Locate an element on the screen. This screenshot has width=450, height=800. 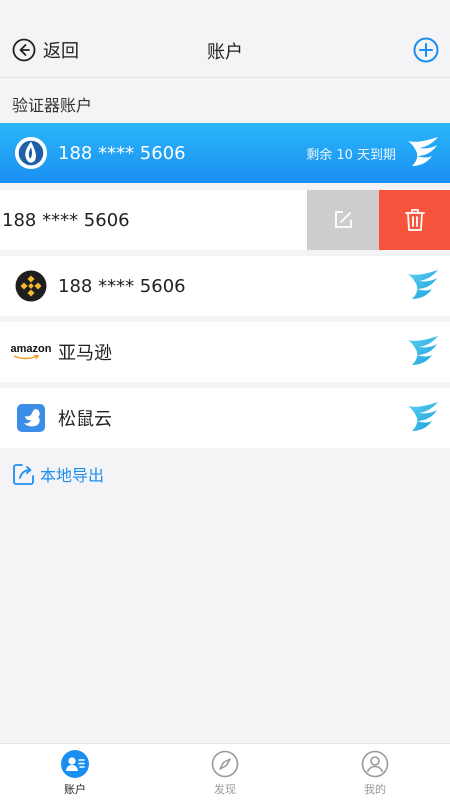
tab-mine: 我的 is located at coordinates (375, 772).